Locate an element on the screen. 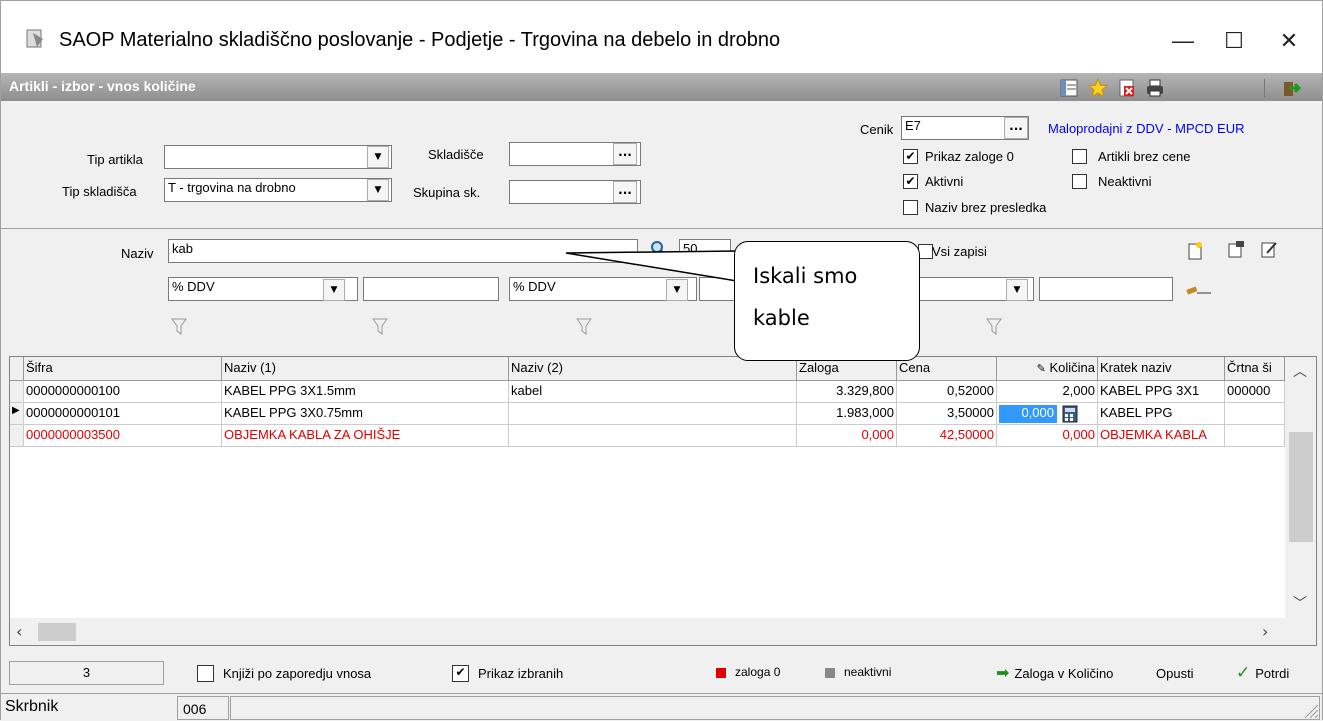  knjizi-checkbox is located at coordinates (205, 673).